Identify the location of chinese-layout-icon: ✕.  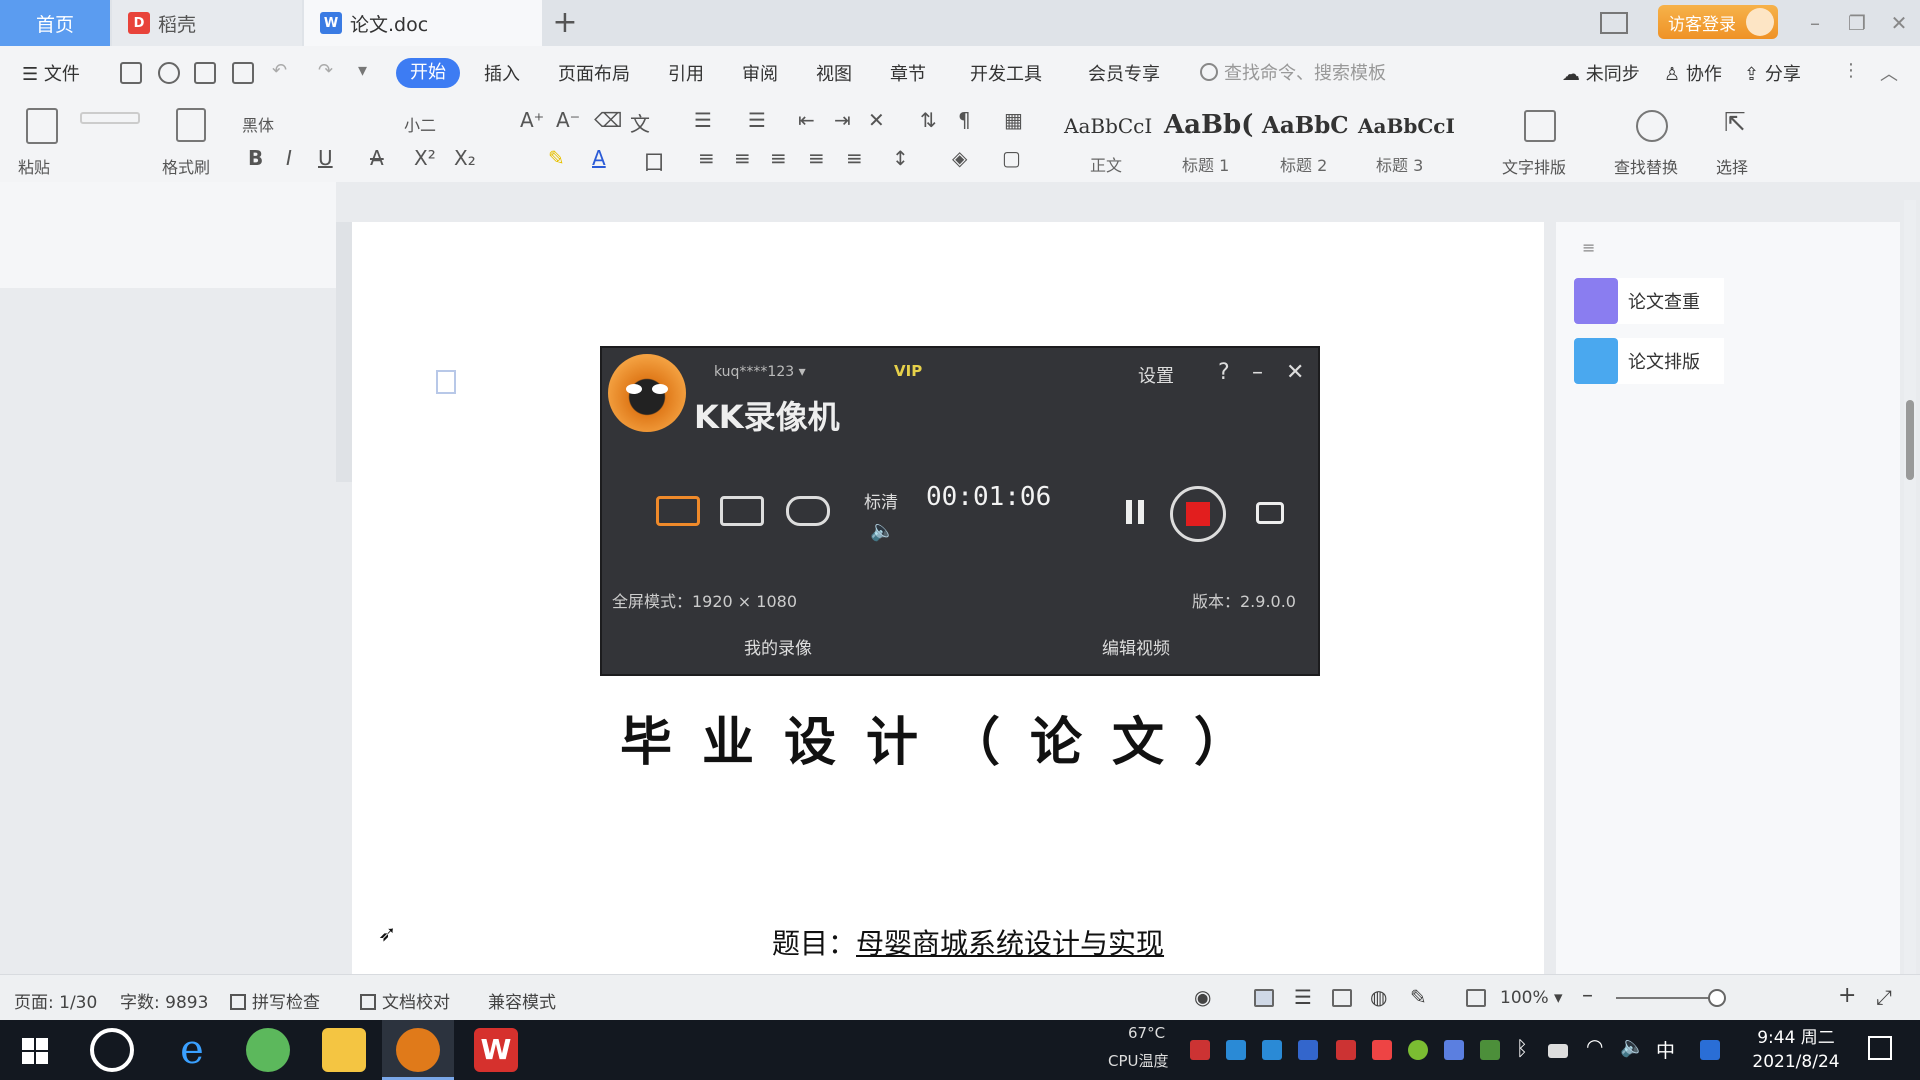
(876, 120).